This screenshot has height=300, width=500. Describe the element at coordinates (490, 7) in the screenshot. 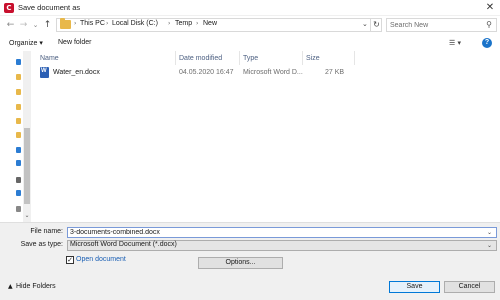

I see `close-icon: ✕` at that location.